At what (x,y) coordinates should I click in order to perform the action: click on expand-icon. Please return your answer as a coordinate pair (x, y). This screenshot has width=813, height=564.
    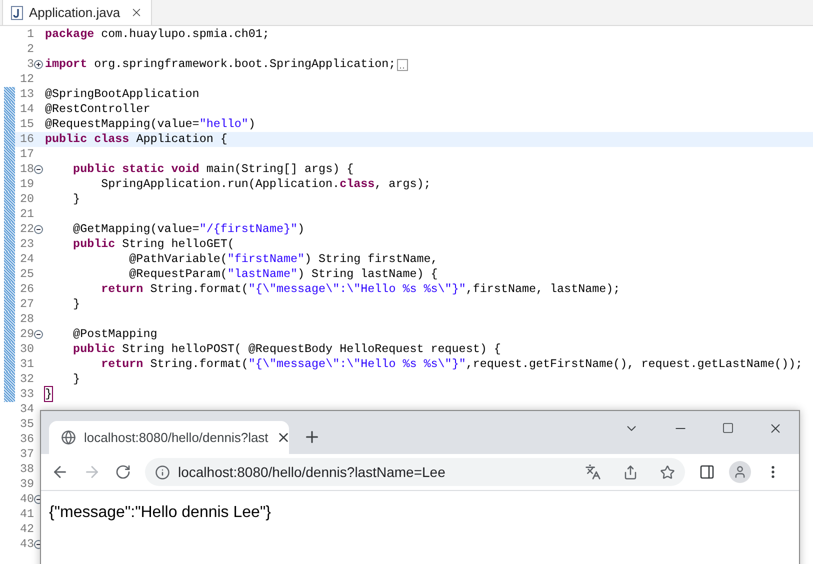
    Looking at the image, I should click on (38, 64).